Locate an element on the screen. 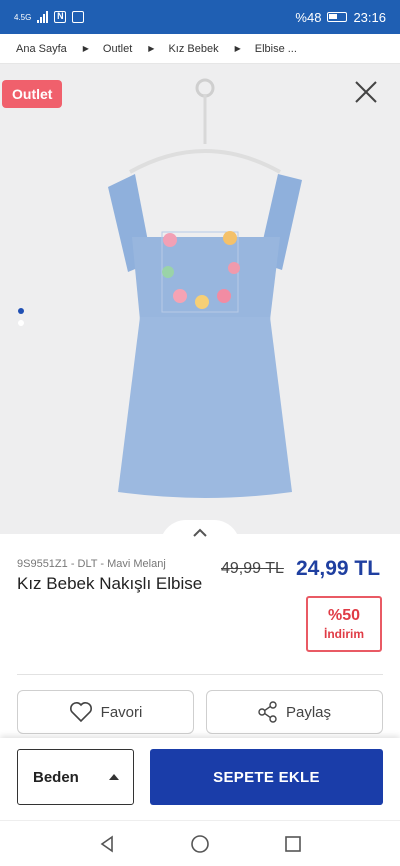 The image size is (400, 866). product-title: Kız Bebek Nakışlı Elbise is located at coordinates (110, 583).